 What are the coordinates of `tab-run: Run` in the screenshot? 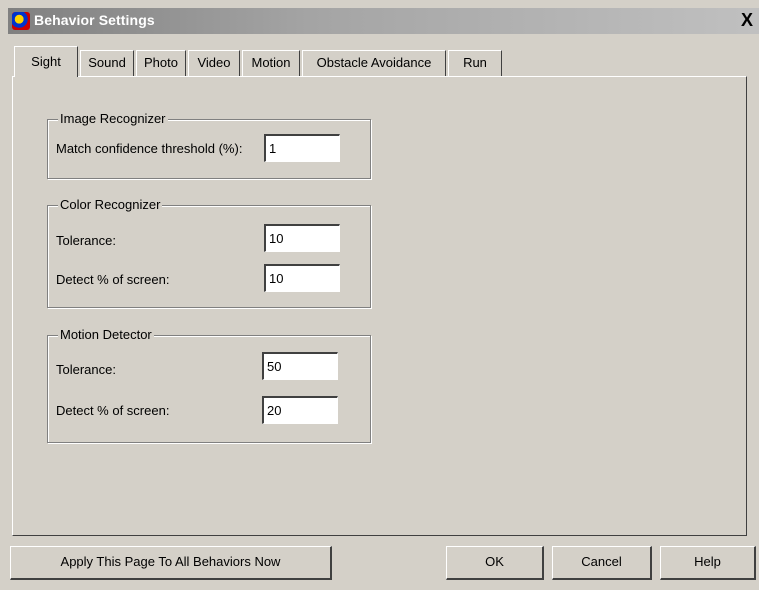 It's located at (475, 63).